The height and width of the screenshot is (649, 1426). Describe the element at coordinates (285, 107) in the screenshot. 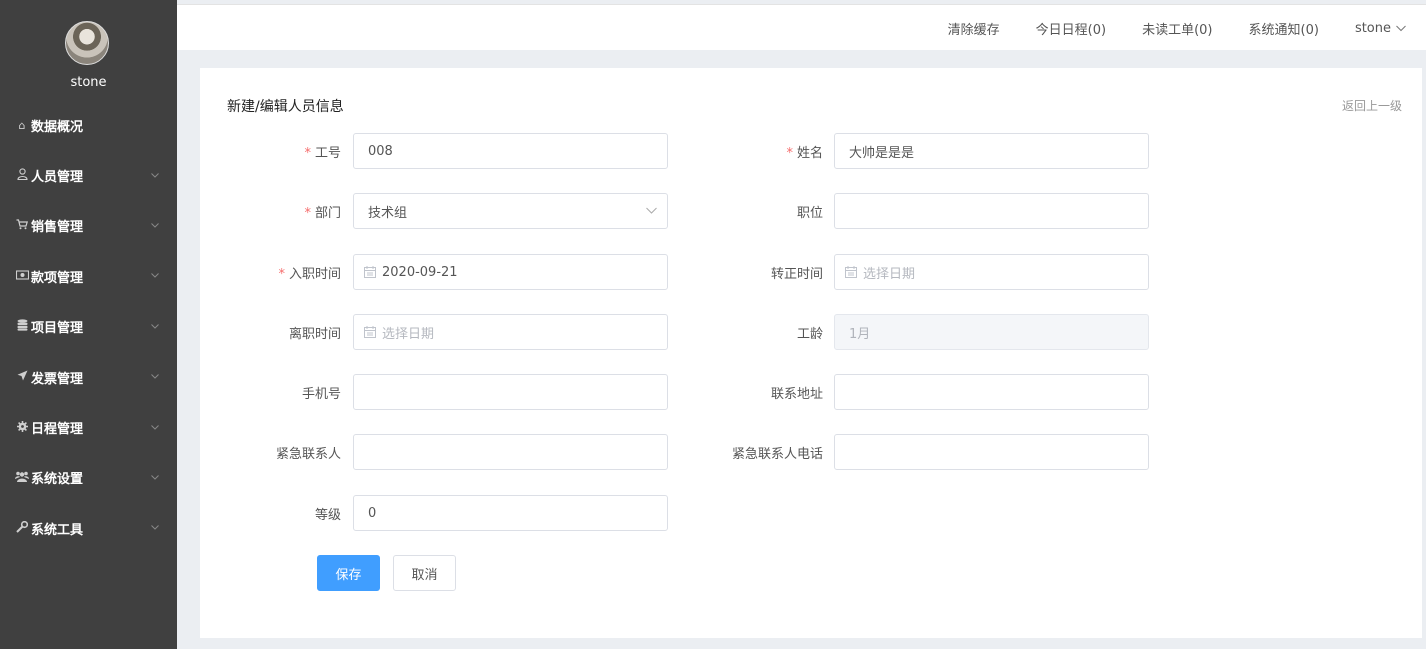

I see `page-title: 新建/编辑人员信息` at that location.